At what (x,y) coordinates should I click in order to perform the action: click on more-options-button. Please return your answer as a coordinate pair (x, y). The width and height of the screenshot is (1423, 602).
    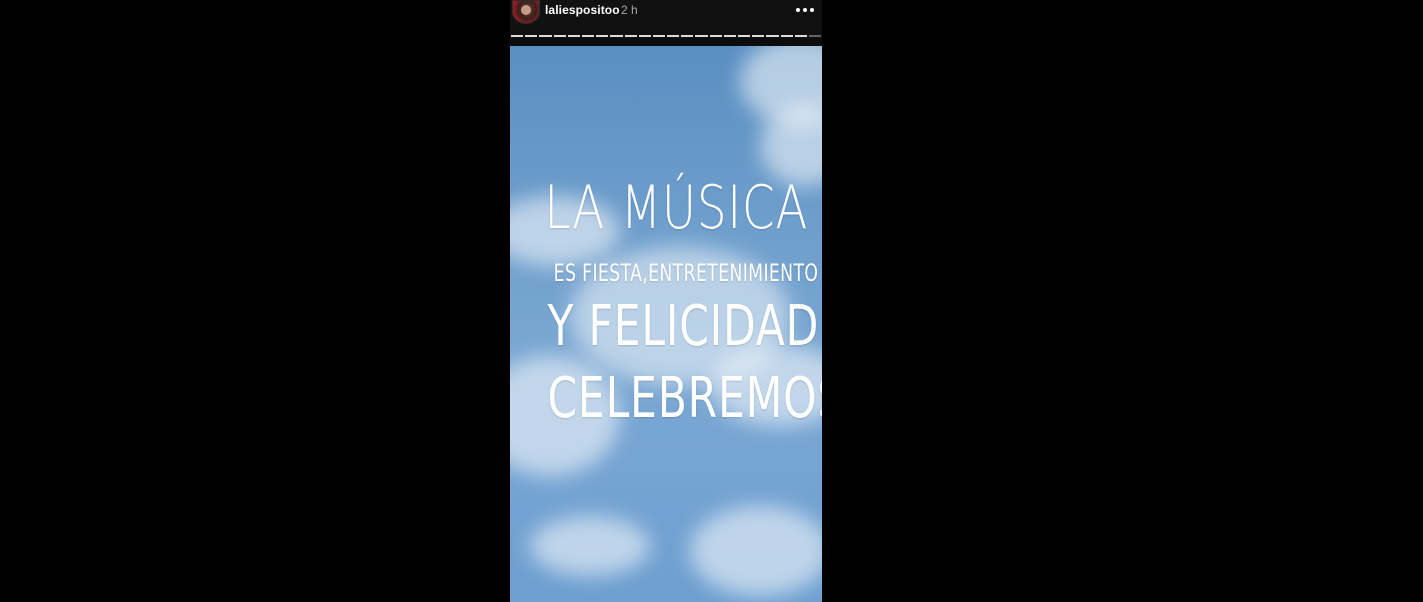
    Looking at the image, I should click on (805, 10).